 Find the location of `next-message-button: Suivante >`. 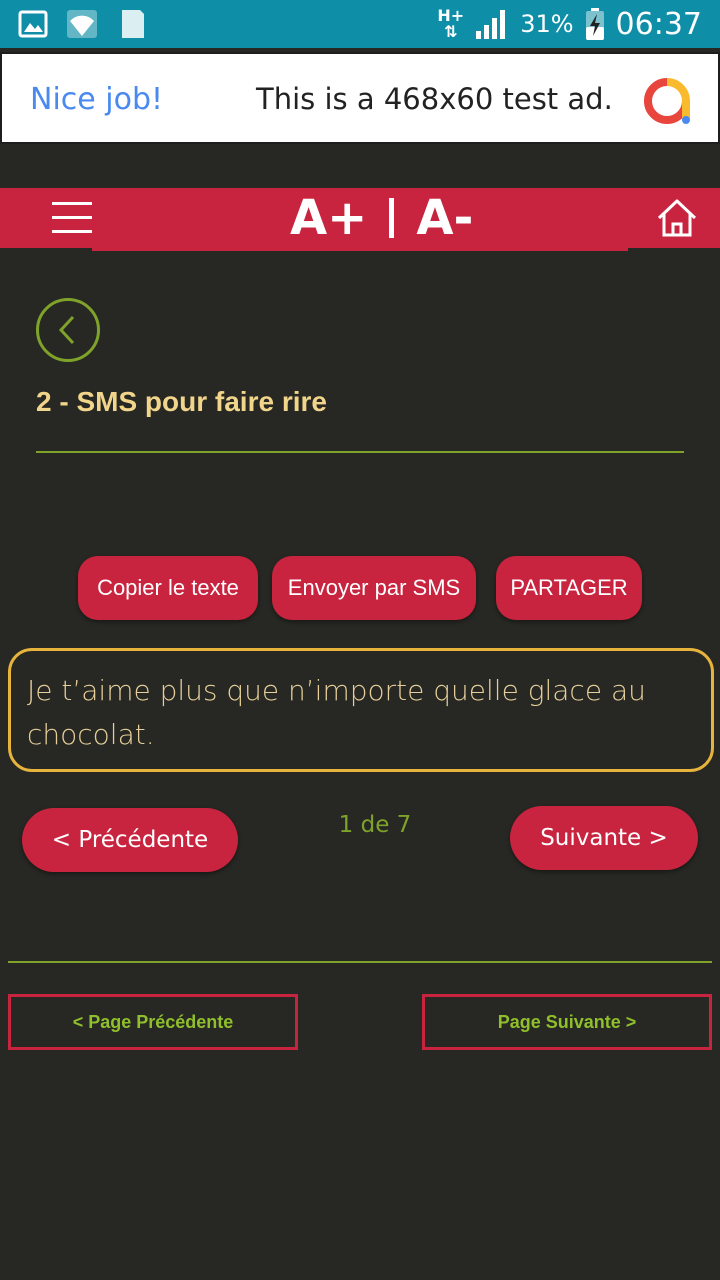

next-message-button: Suivante > is located at coordinates (604, 838).